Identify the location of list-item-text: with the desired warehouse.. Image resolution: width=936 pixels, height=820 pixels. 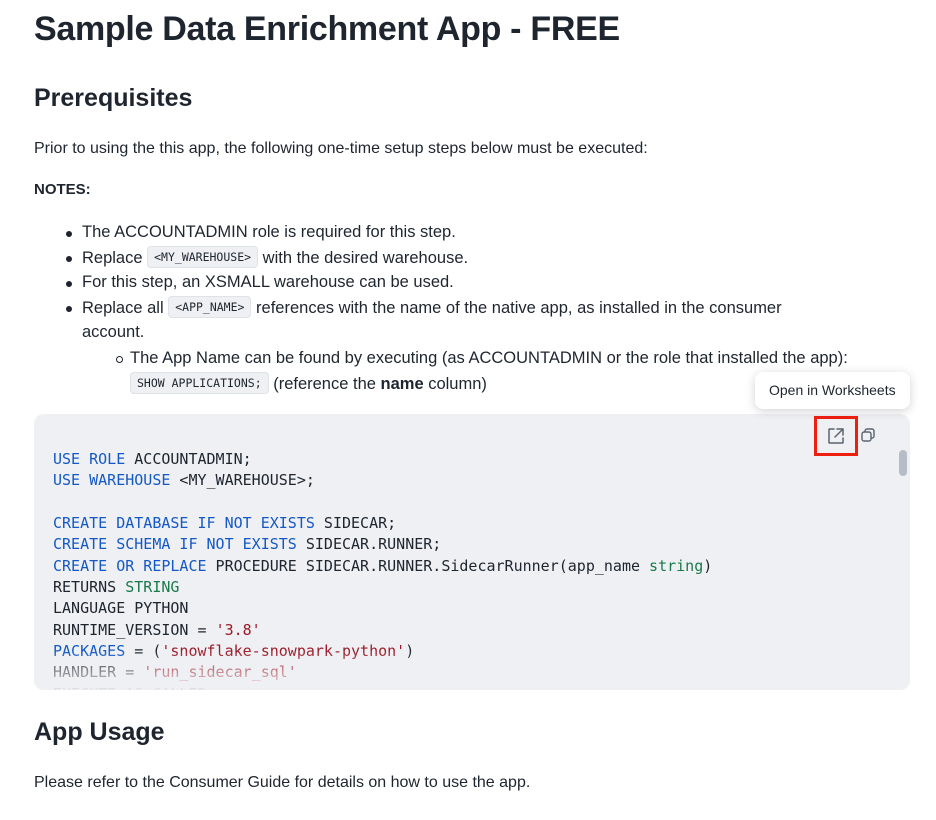
(363, 258).